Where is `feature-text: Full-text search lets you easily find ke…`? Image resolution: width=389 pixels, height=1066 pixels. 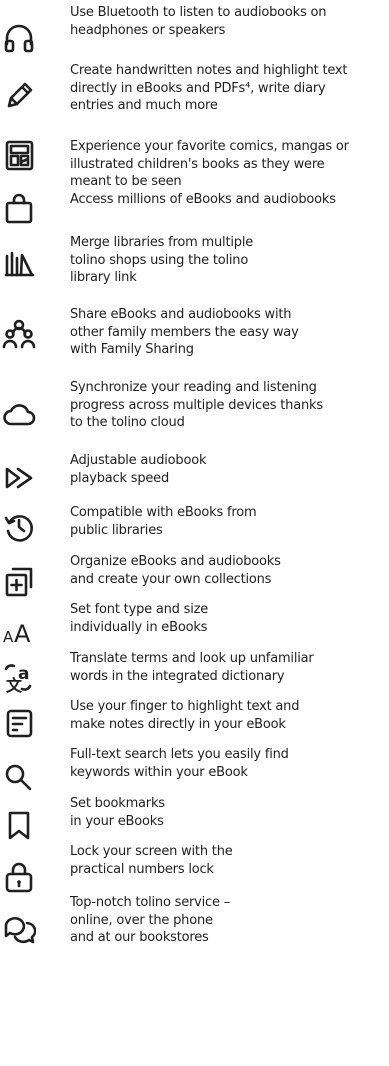 feature-text: Full-text search lets you easily find ke… is located at coordinates (179, 763).